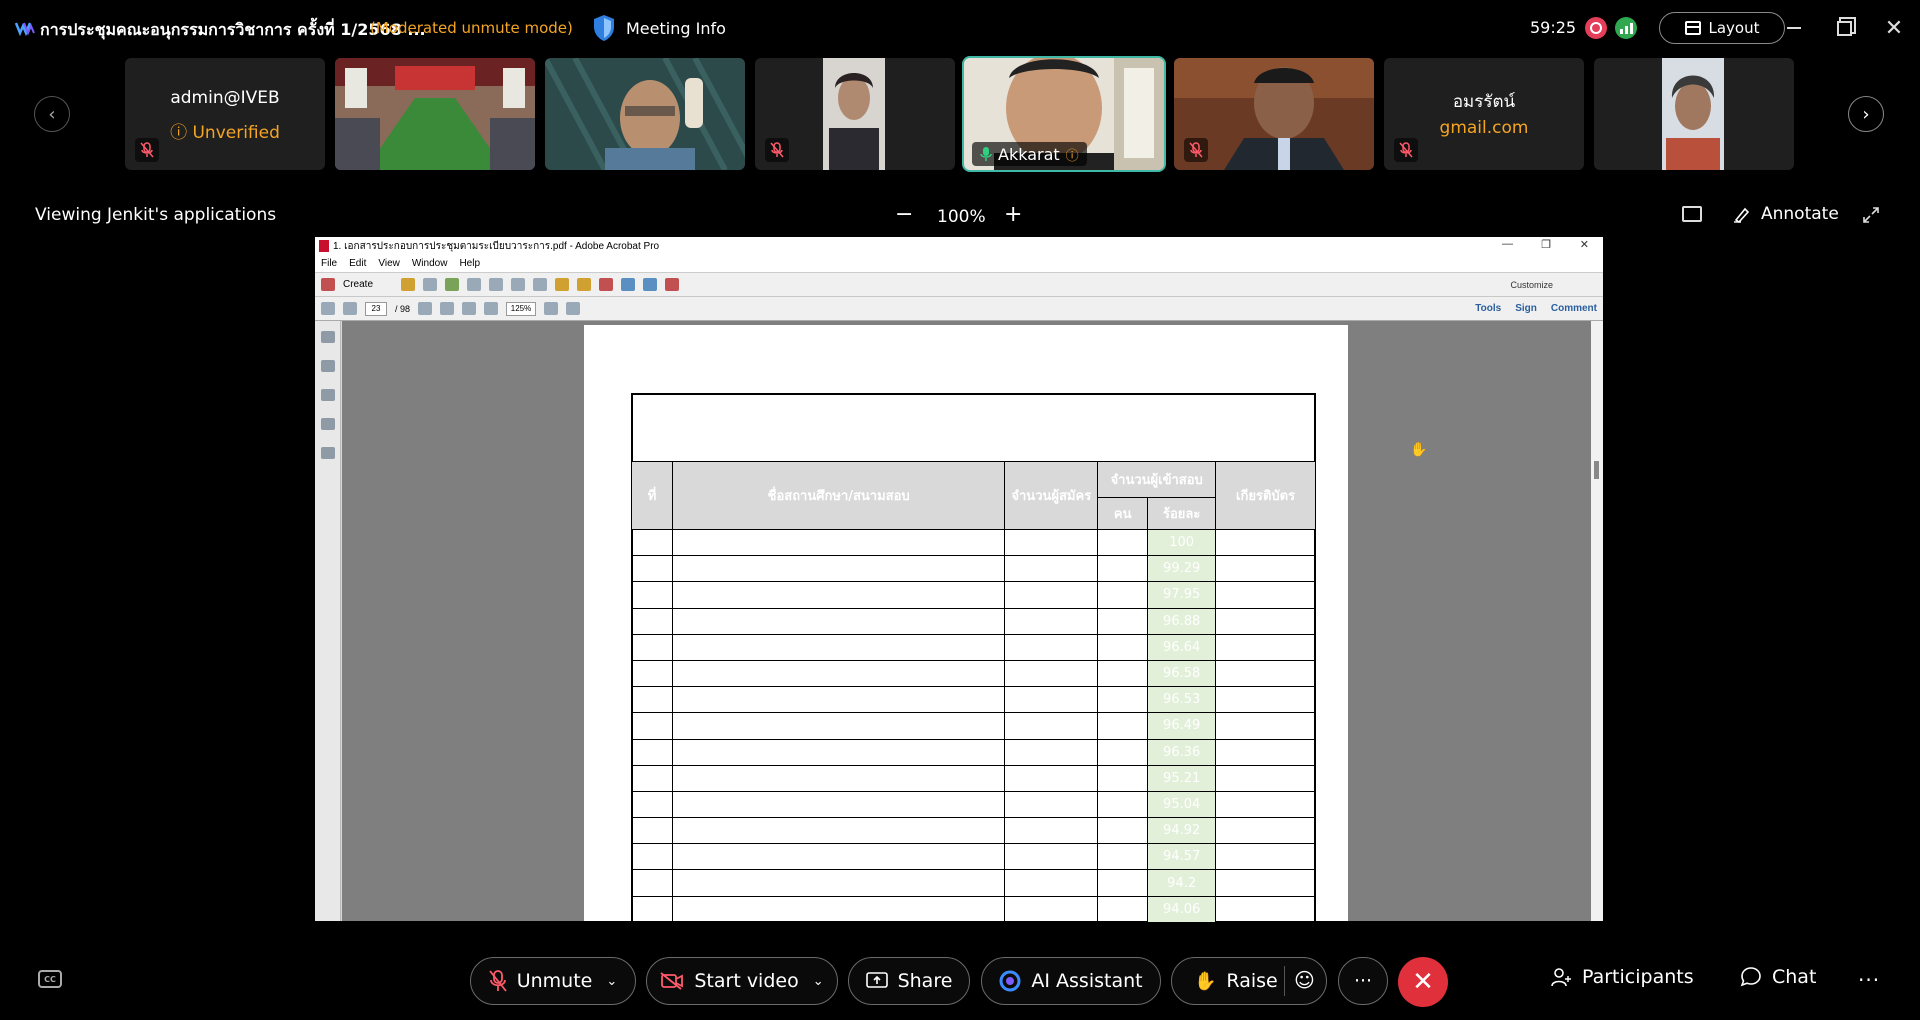  Describe the element at coordinates (1064, 114) in the screenshot. I see `participant-tile-active: Akkarat ⓘ` at that location.